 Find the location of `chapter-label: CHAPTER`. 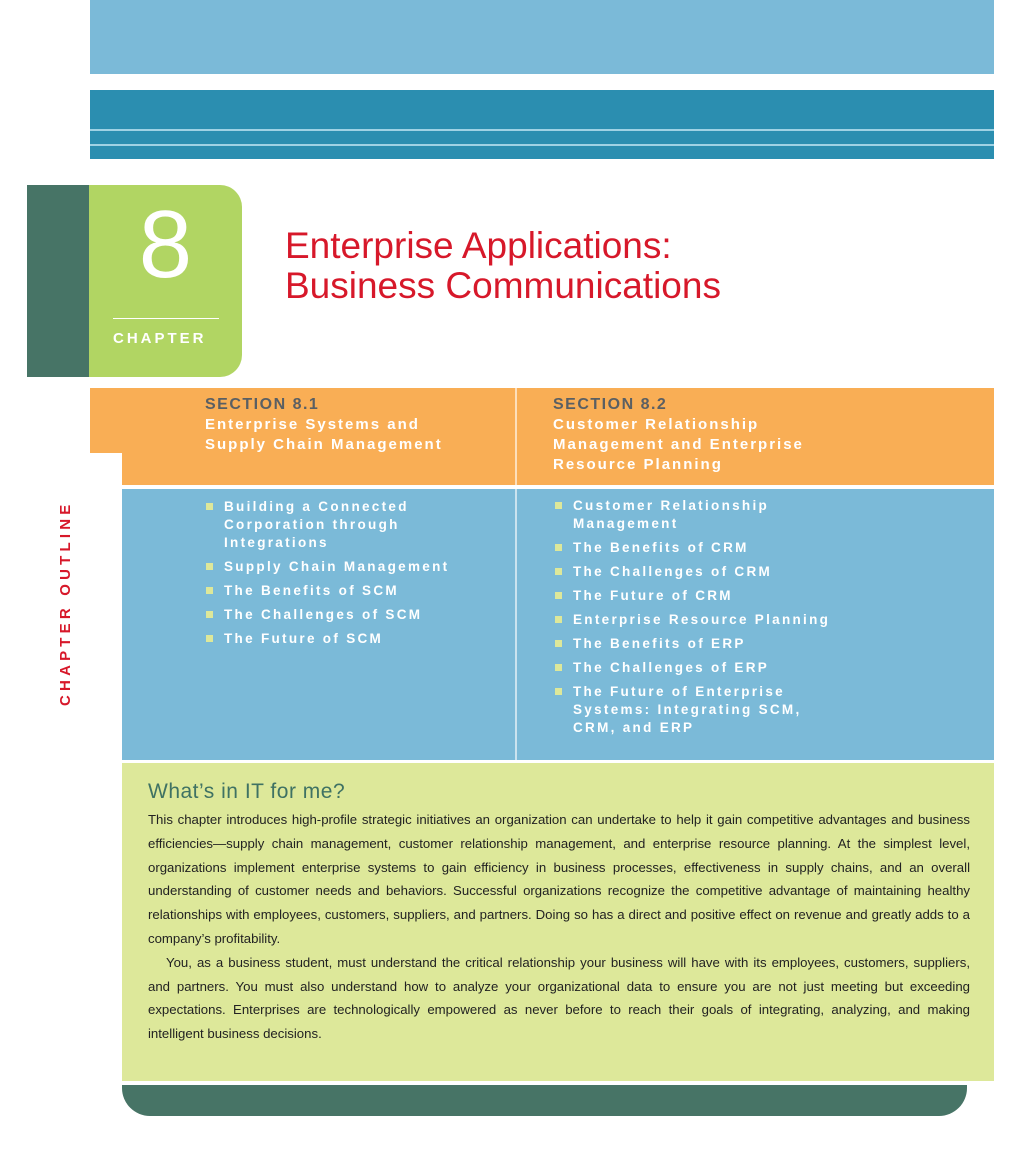

chapter-label: CHAPTER is located at coordinates (160, 338).